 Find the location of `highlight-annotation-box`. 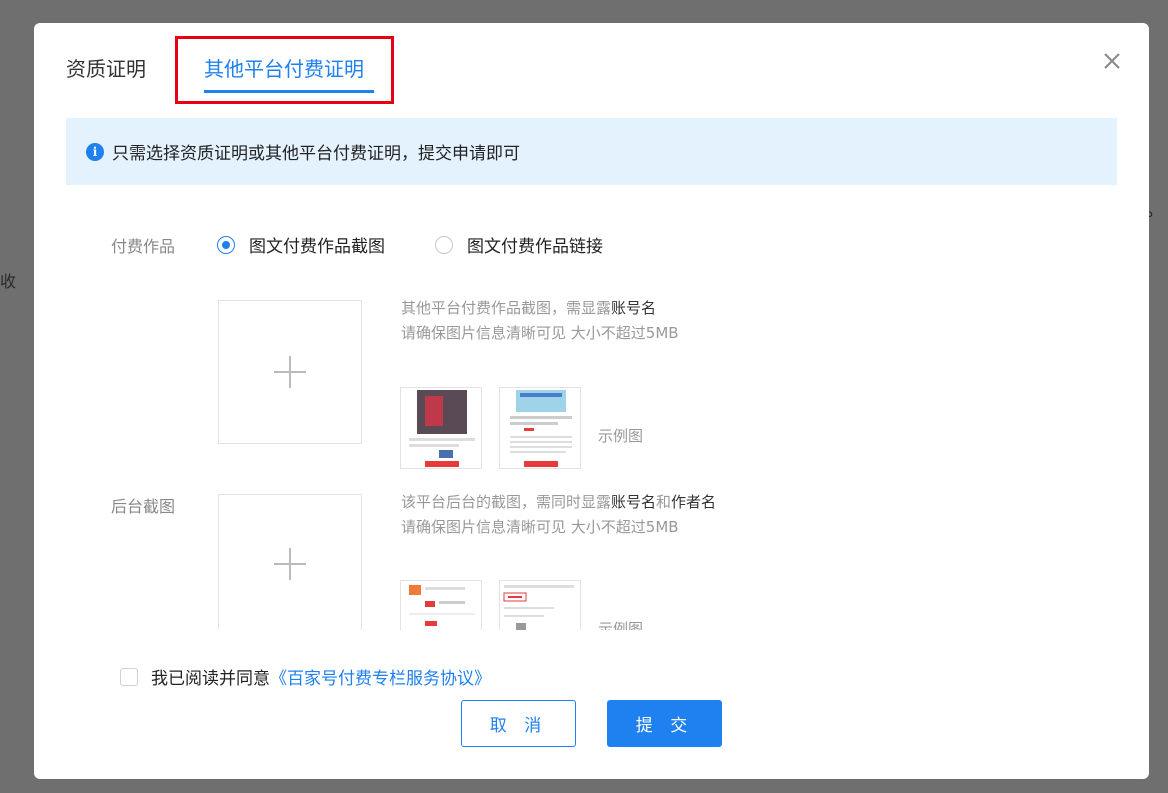

highlight-annotation-box is located at coordinates (284, 70).